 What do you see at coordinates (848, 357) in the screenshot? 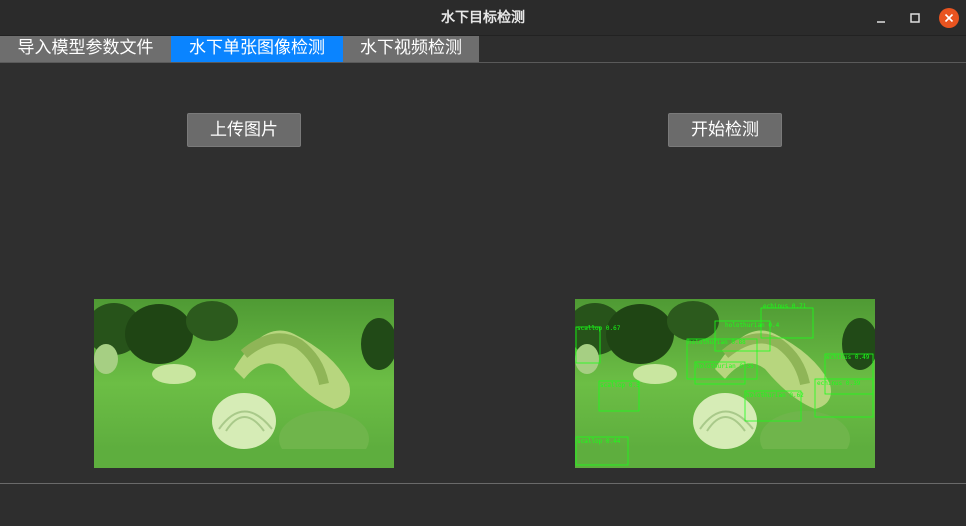
I see `detection-label: echinus 0.49` at bounding box center [848, 357].